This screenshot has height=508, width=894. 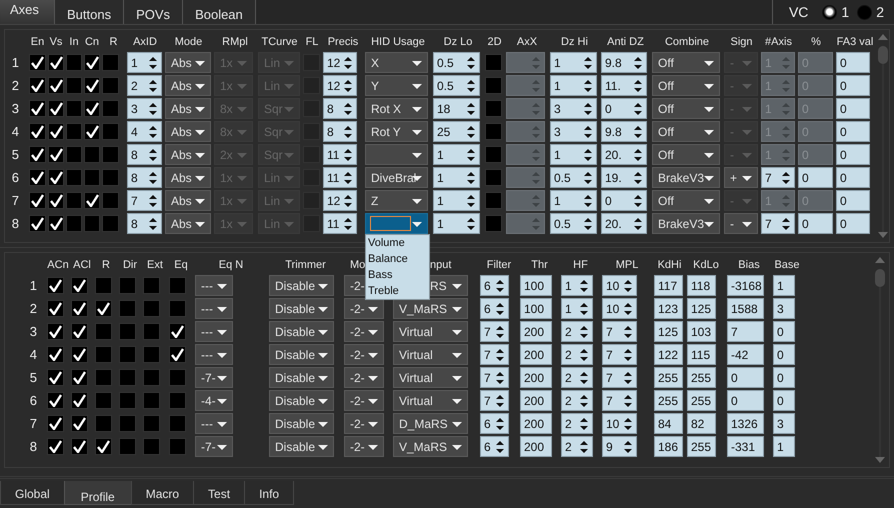 What do you see at coordinates (456, 131) in the screenshot?
I see `spin-box: 25` at bounding box center [456, 131].